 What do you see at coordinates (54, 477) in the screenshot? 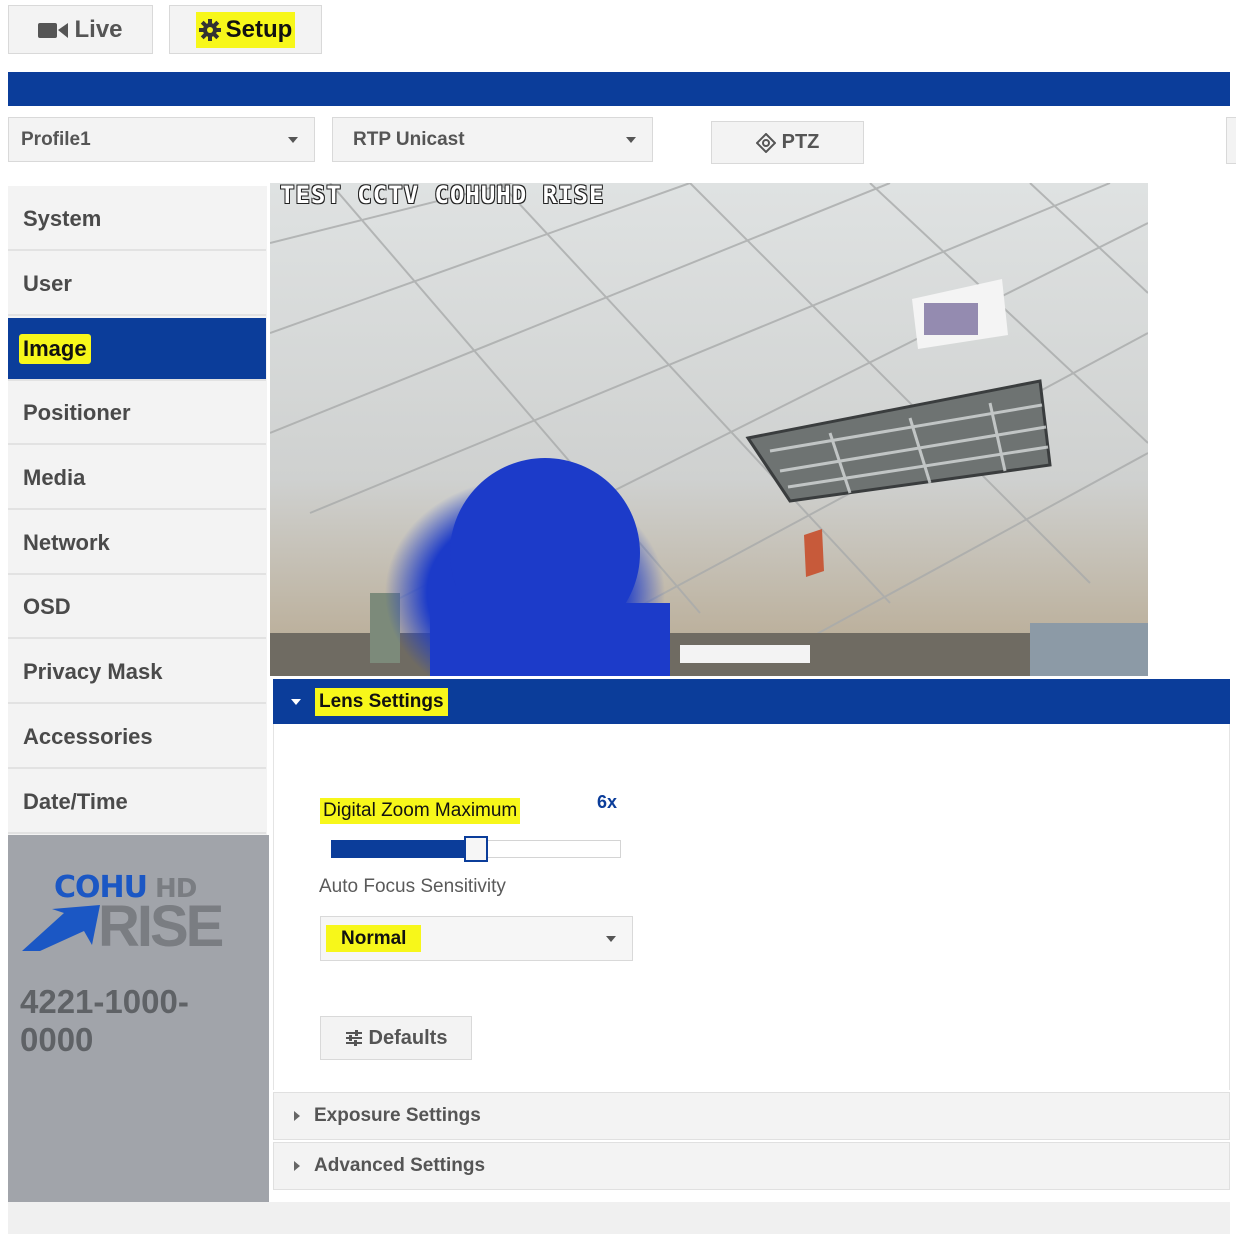
I see `sidebar-item-label: Media` at bounding box center [54, 477].